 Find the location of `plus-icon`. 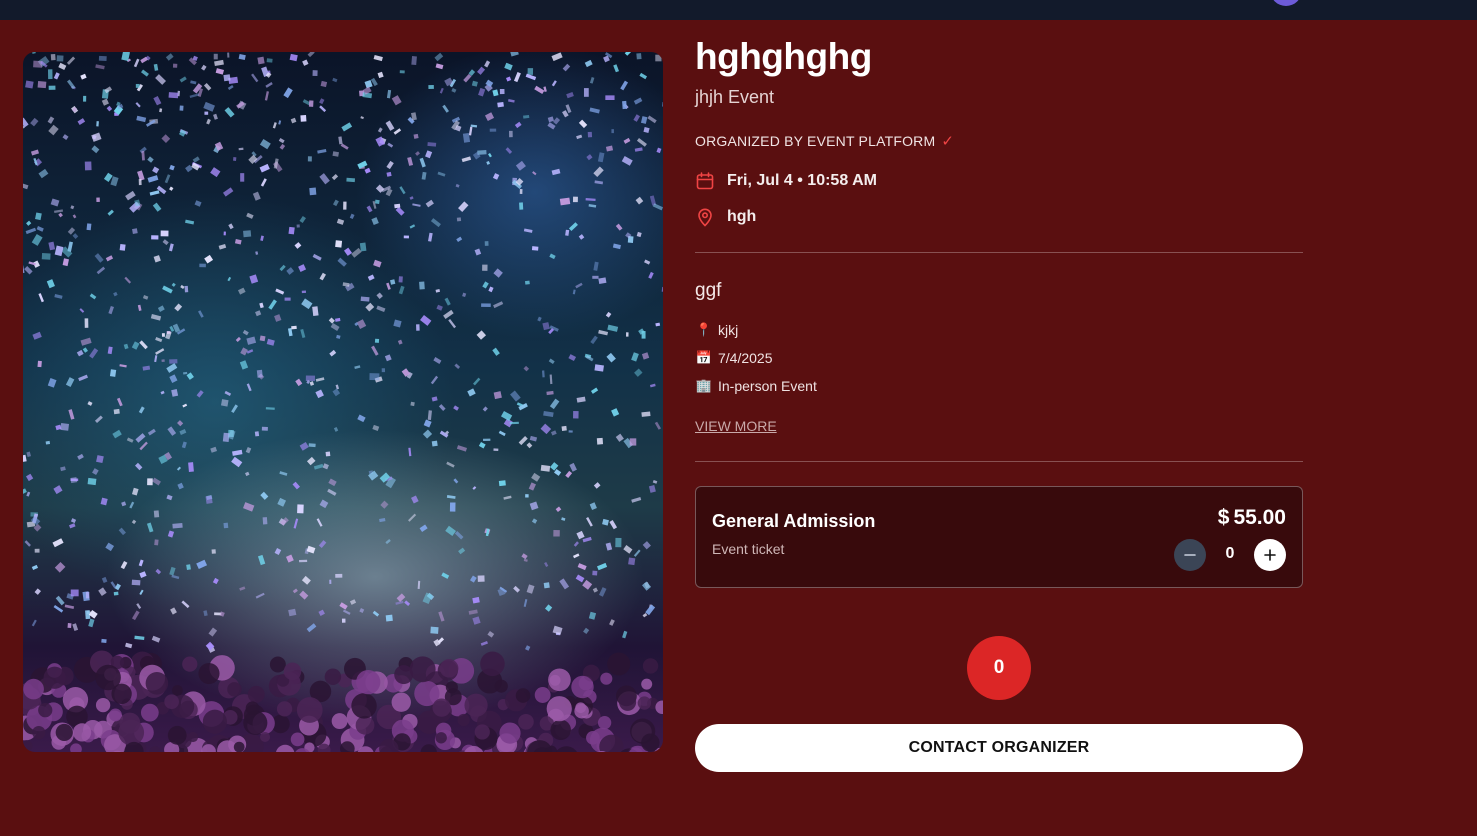

plus-icon is located at coordinates (1270, 555).